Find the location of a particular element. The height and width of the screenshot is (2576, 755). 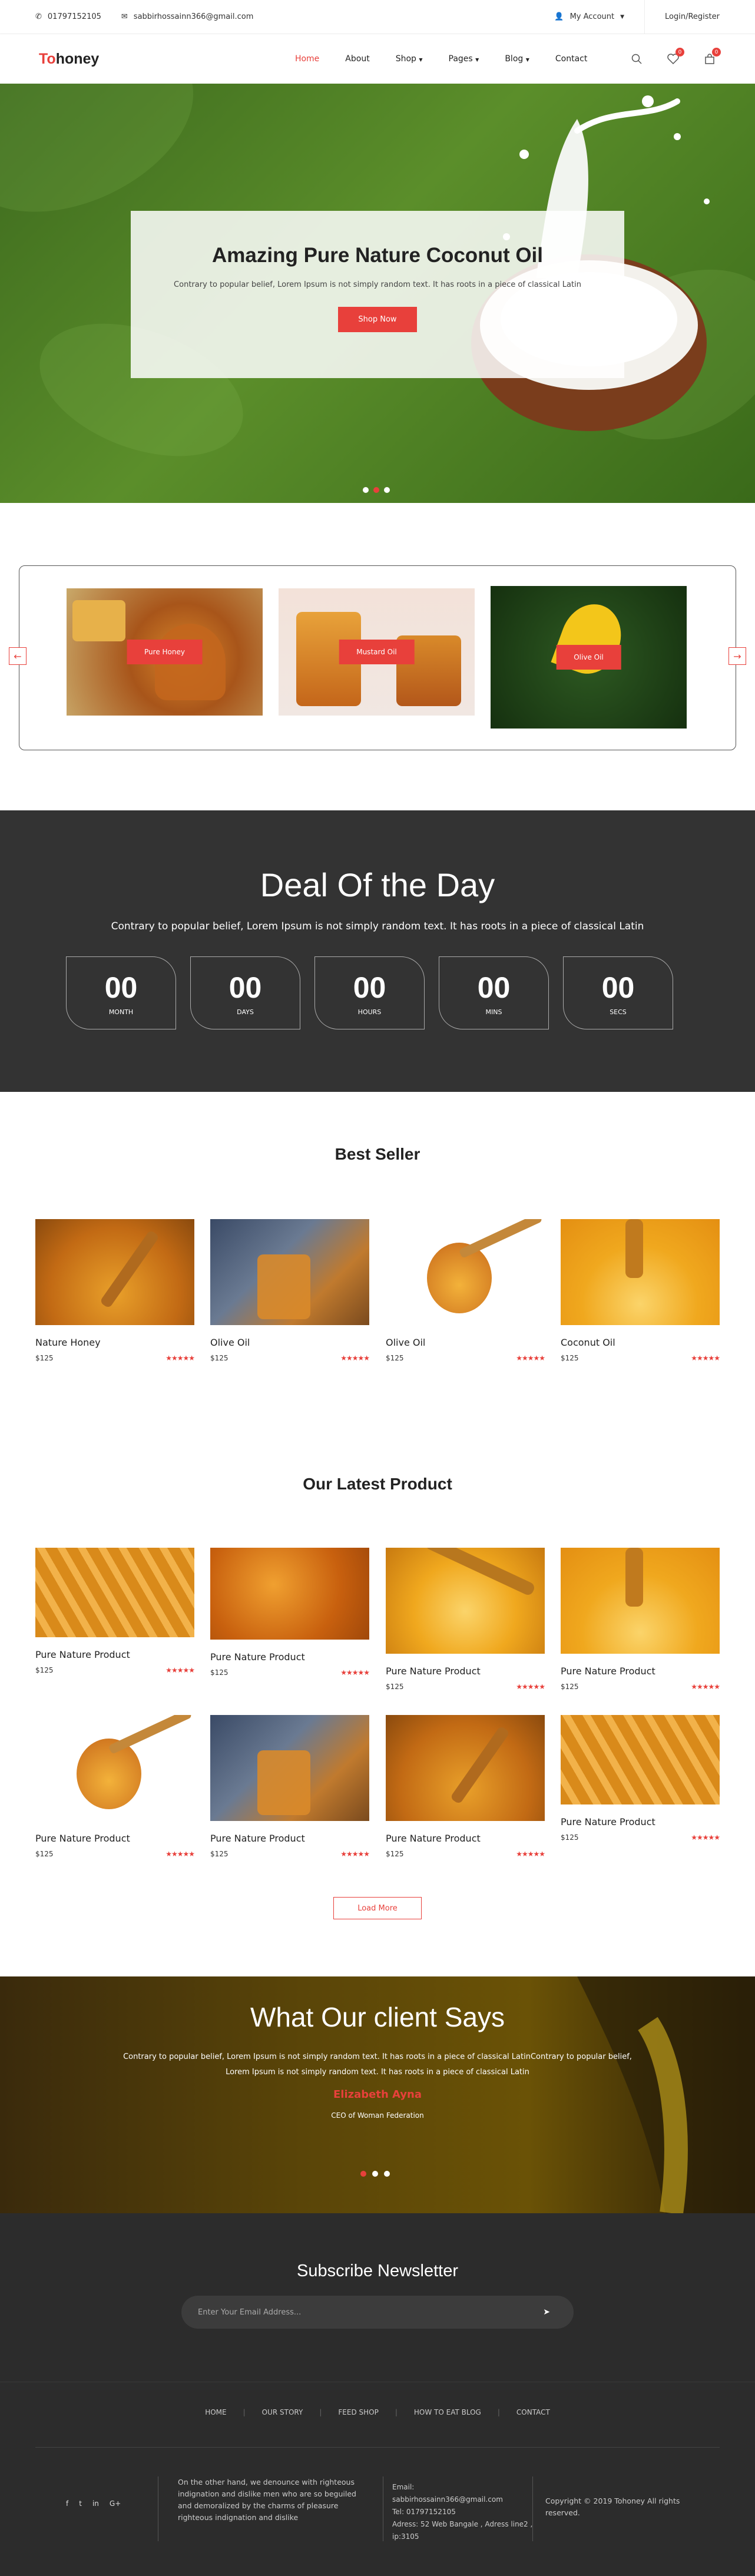

countdown-unit: SECS is located at coordinates (618, 1012).